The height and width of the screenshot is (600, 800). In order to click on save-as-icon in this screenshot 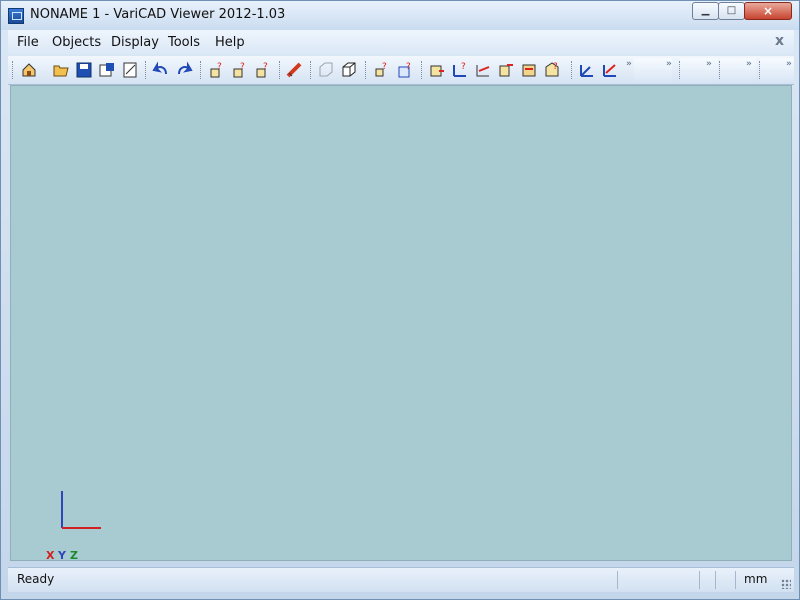, I will do `click(107, 70)`.